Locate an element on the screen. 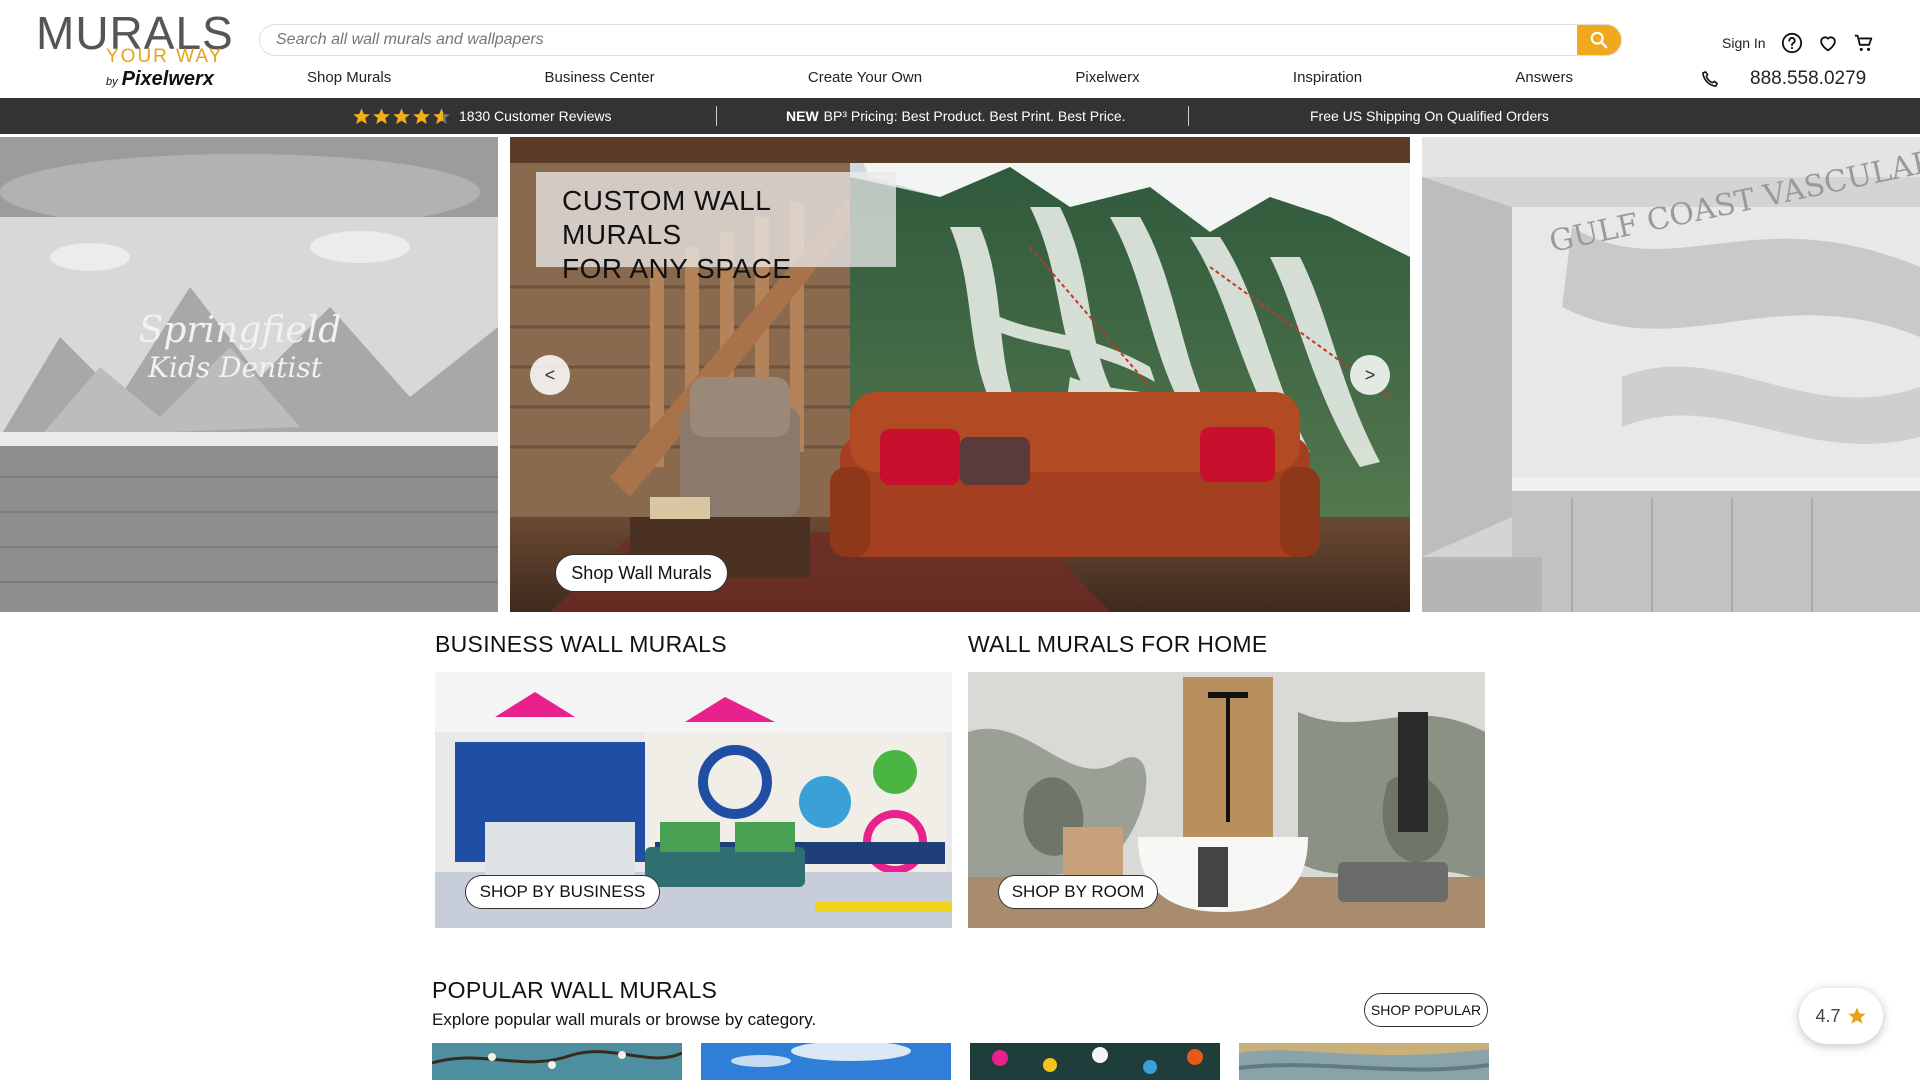 The height and width of the screenshot is (1080, 1920). carousel-slide-prev: Springfield Kids Dentist is located at coordinates (249, 374).